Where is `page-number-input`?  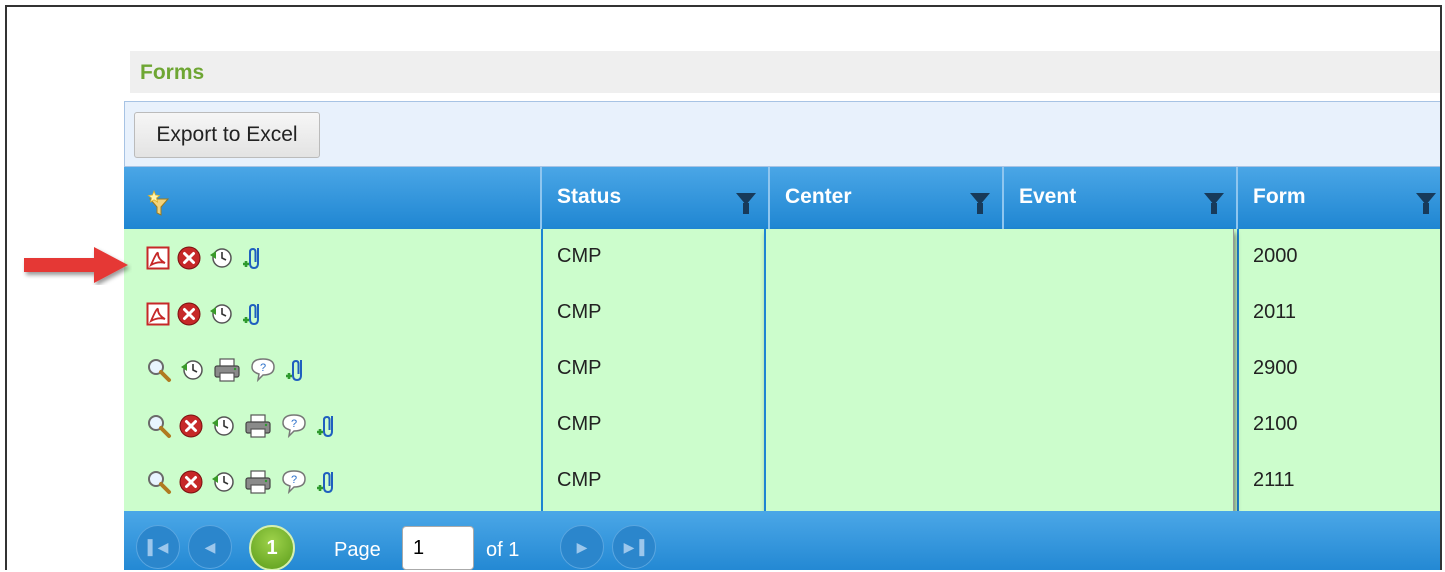 page-number-input is located at coordinates (438, 548).